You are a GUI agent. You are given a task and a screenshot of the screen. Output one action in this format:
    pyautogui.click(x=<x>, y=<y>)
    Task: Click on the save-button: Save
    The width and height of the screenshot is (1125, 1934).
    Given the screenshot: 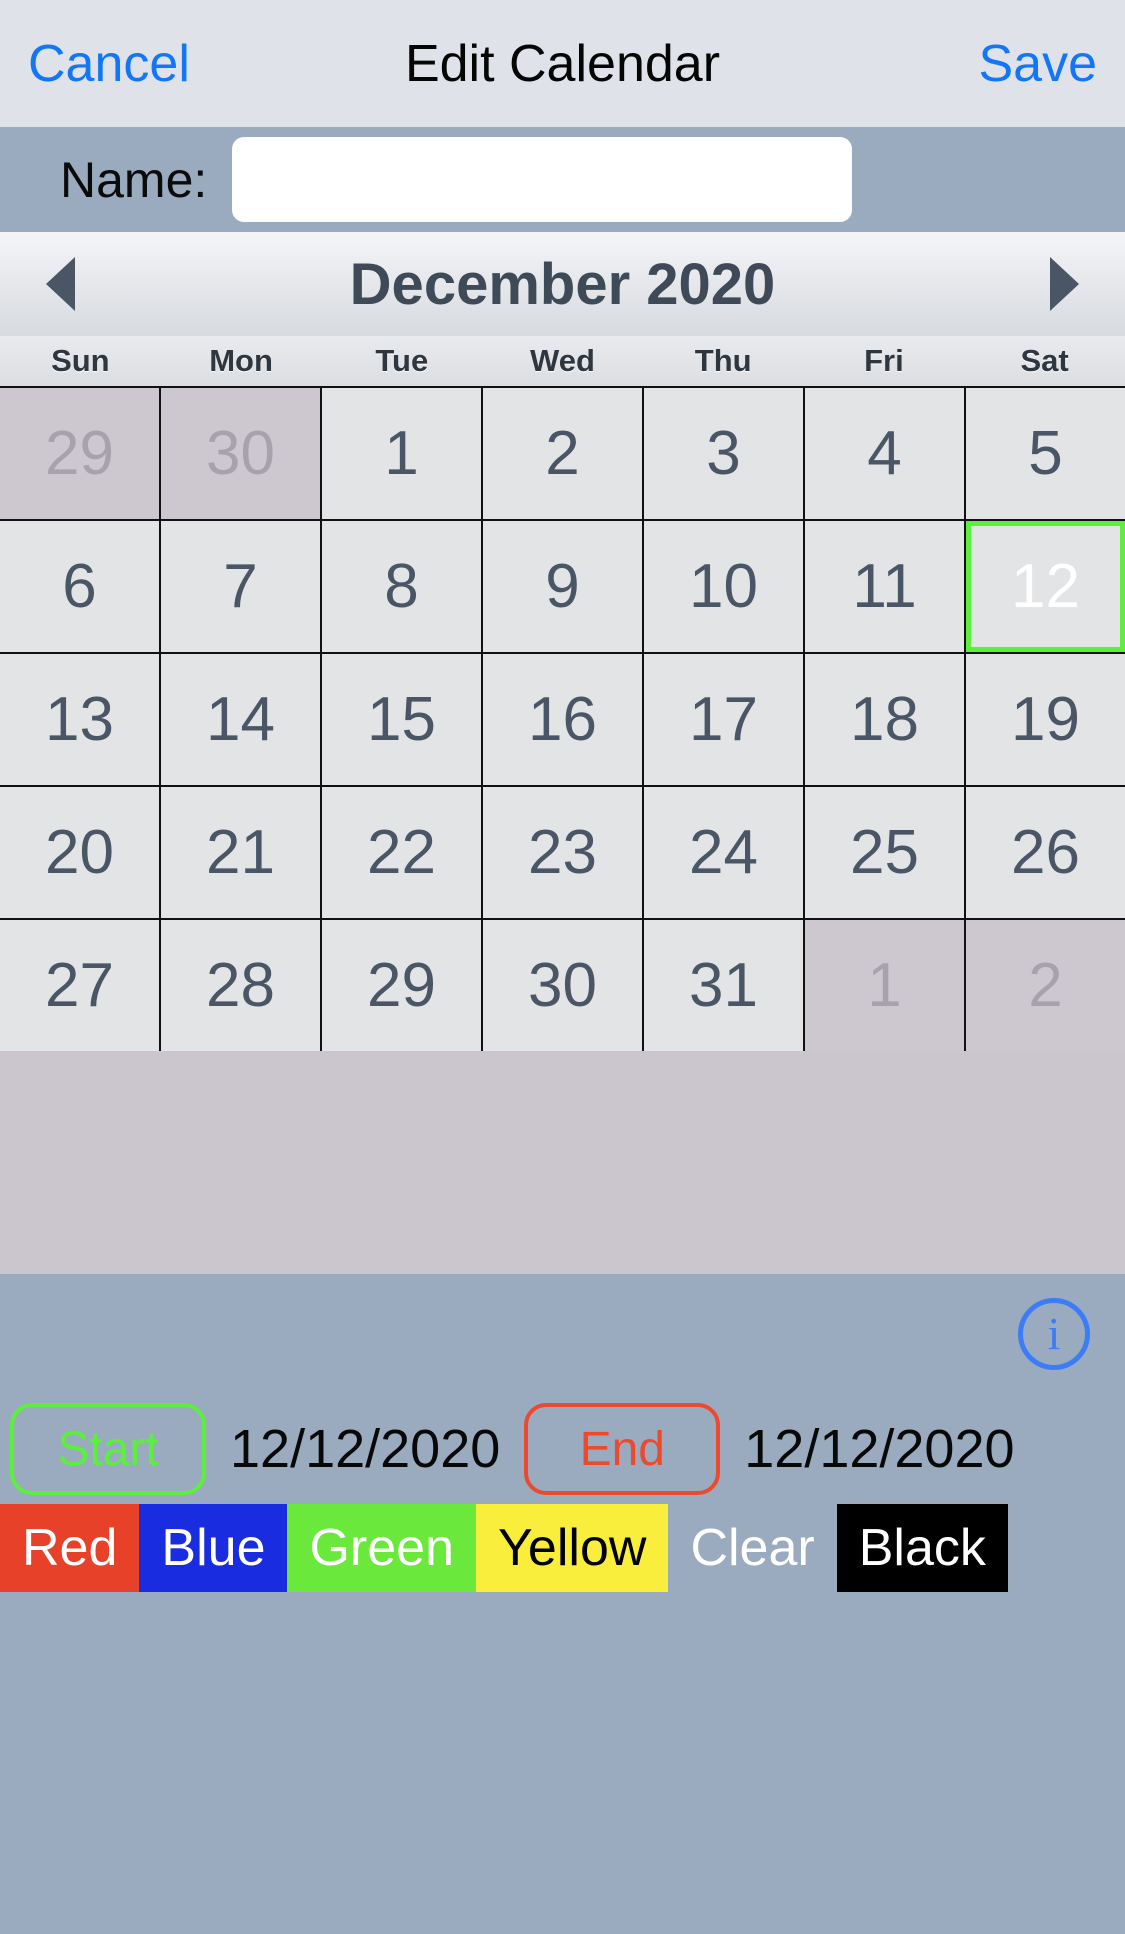 What is the action you would take?
    pyautogui.click(x=1037, y=64)
    